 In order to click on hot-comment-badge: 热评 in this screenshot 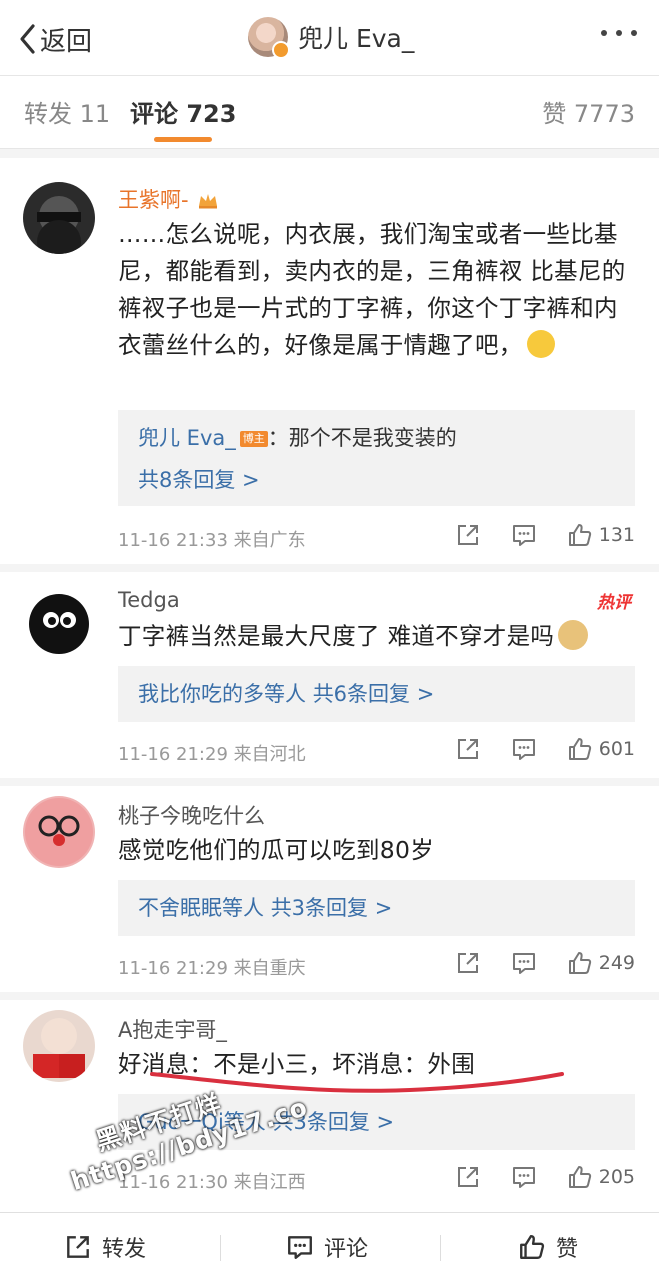, I will do `click(614, 603)`.